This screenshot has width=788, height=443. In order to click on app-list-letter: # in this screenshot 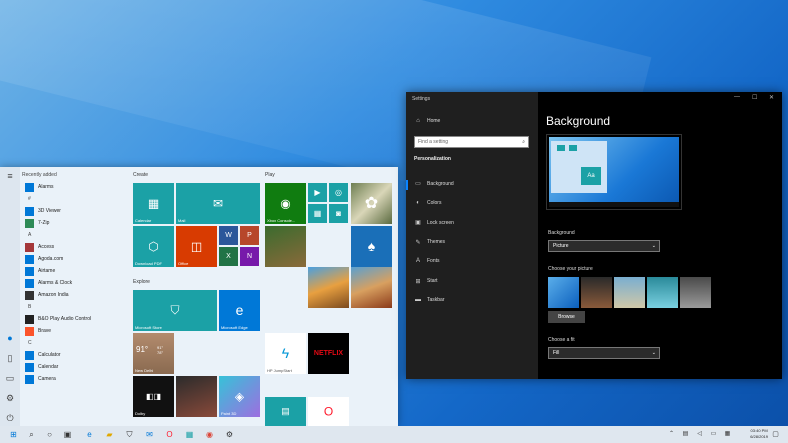, I will do `click(72, 199)`.